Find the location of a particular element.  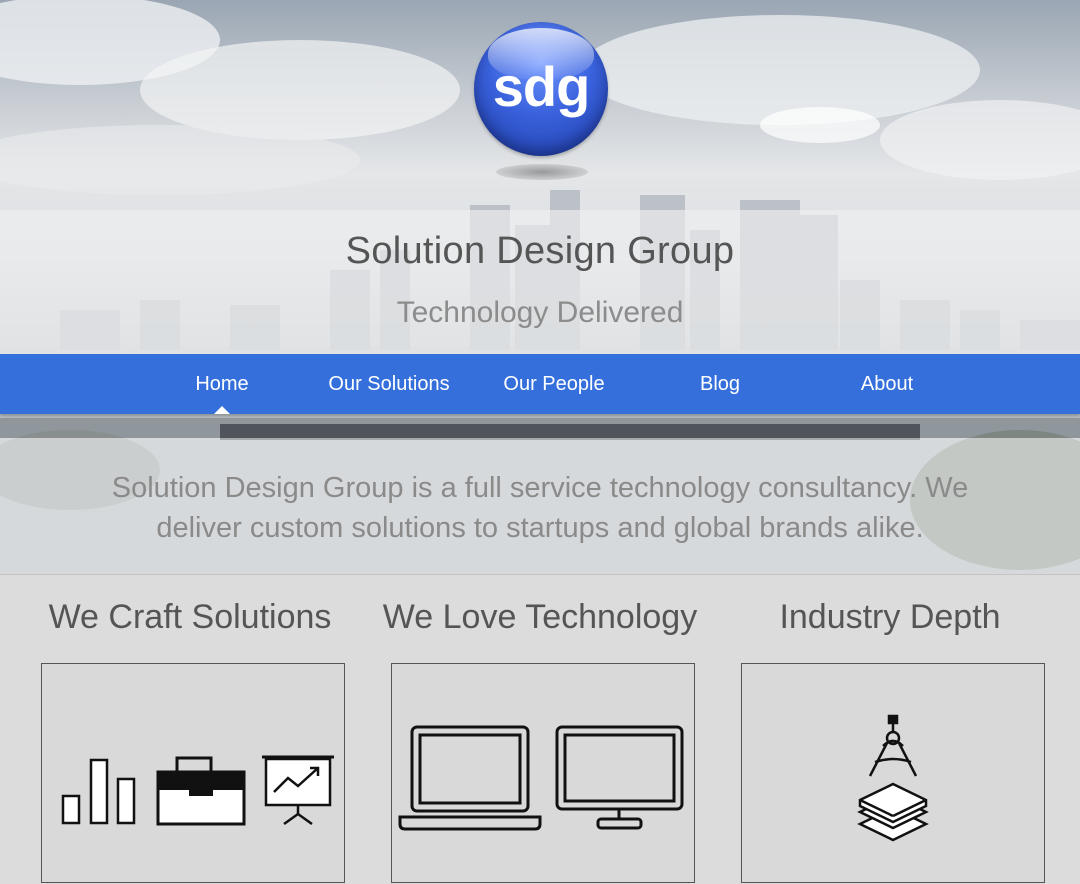

site-title: Solution Design Group is located at coordinates (540, 251).